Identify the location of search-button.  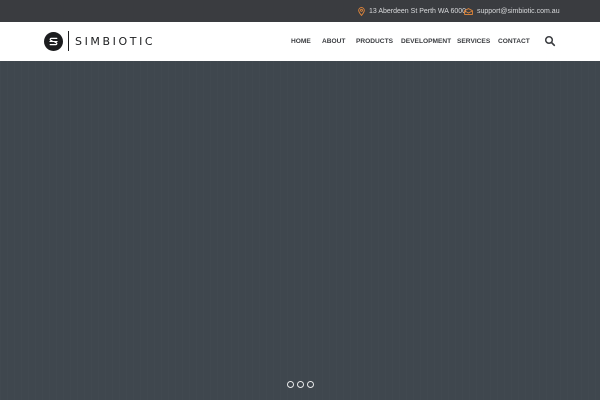
(550, 40).